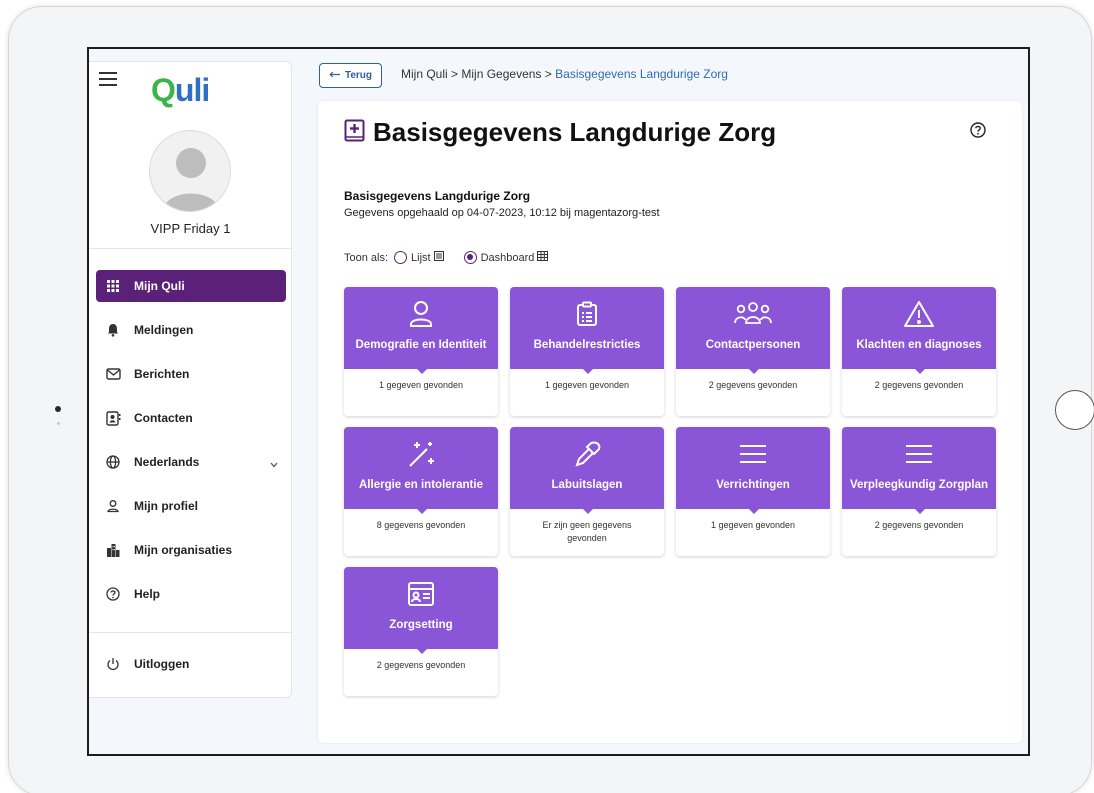 This screenshot has height=793, width=1094. What do you see at coordinates (587, 454) in the screenshot?
I see `pipette-icon` at bounding box center [587, 454].